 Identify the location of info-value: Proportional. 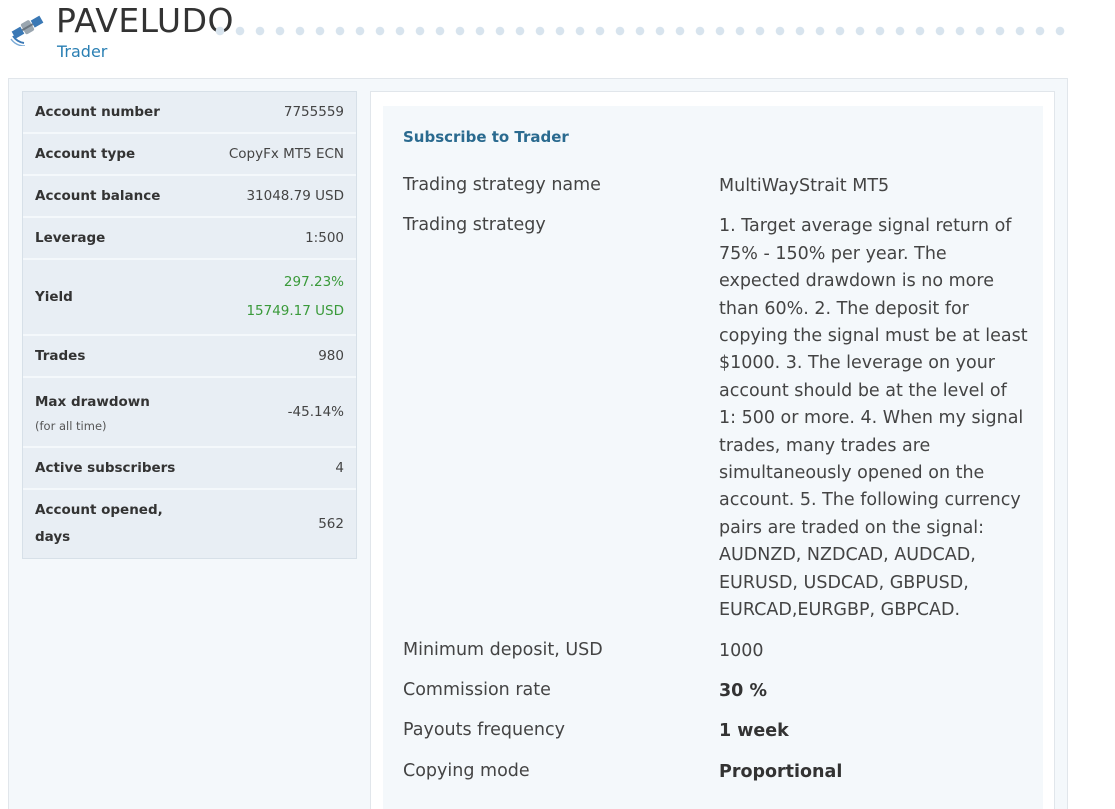
(781, 771).